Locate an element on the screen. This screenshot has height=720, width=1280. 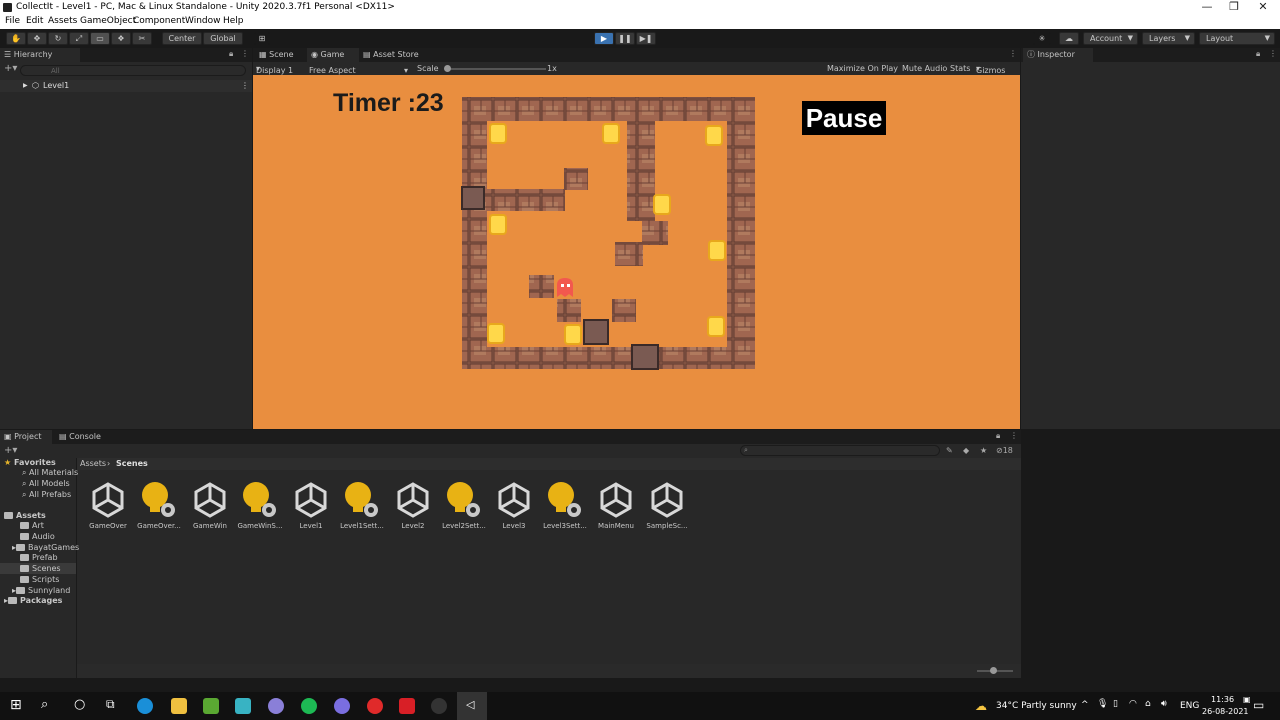
opera-icon is located at coordinates (375, 706).